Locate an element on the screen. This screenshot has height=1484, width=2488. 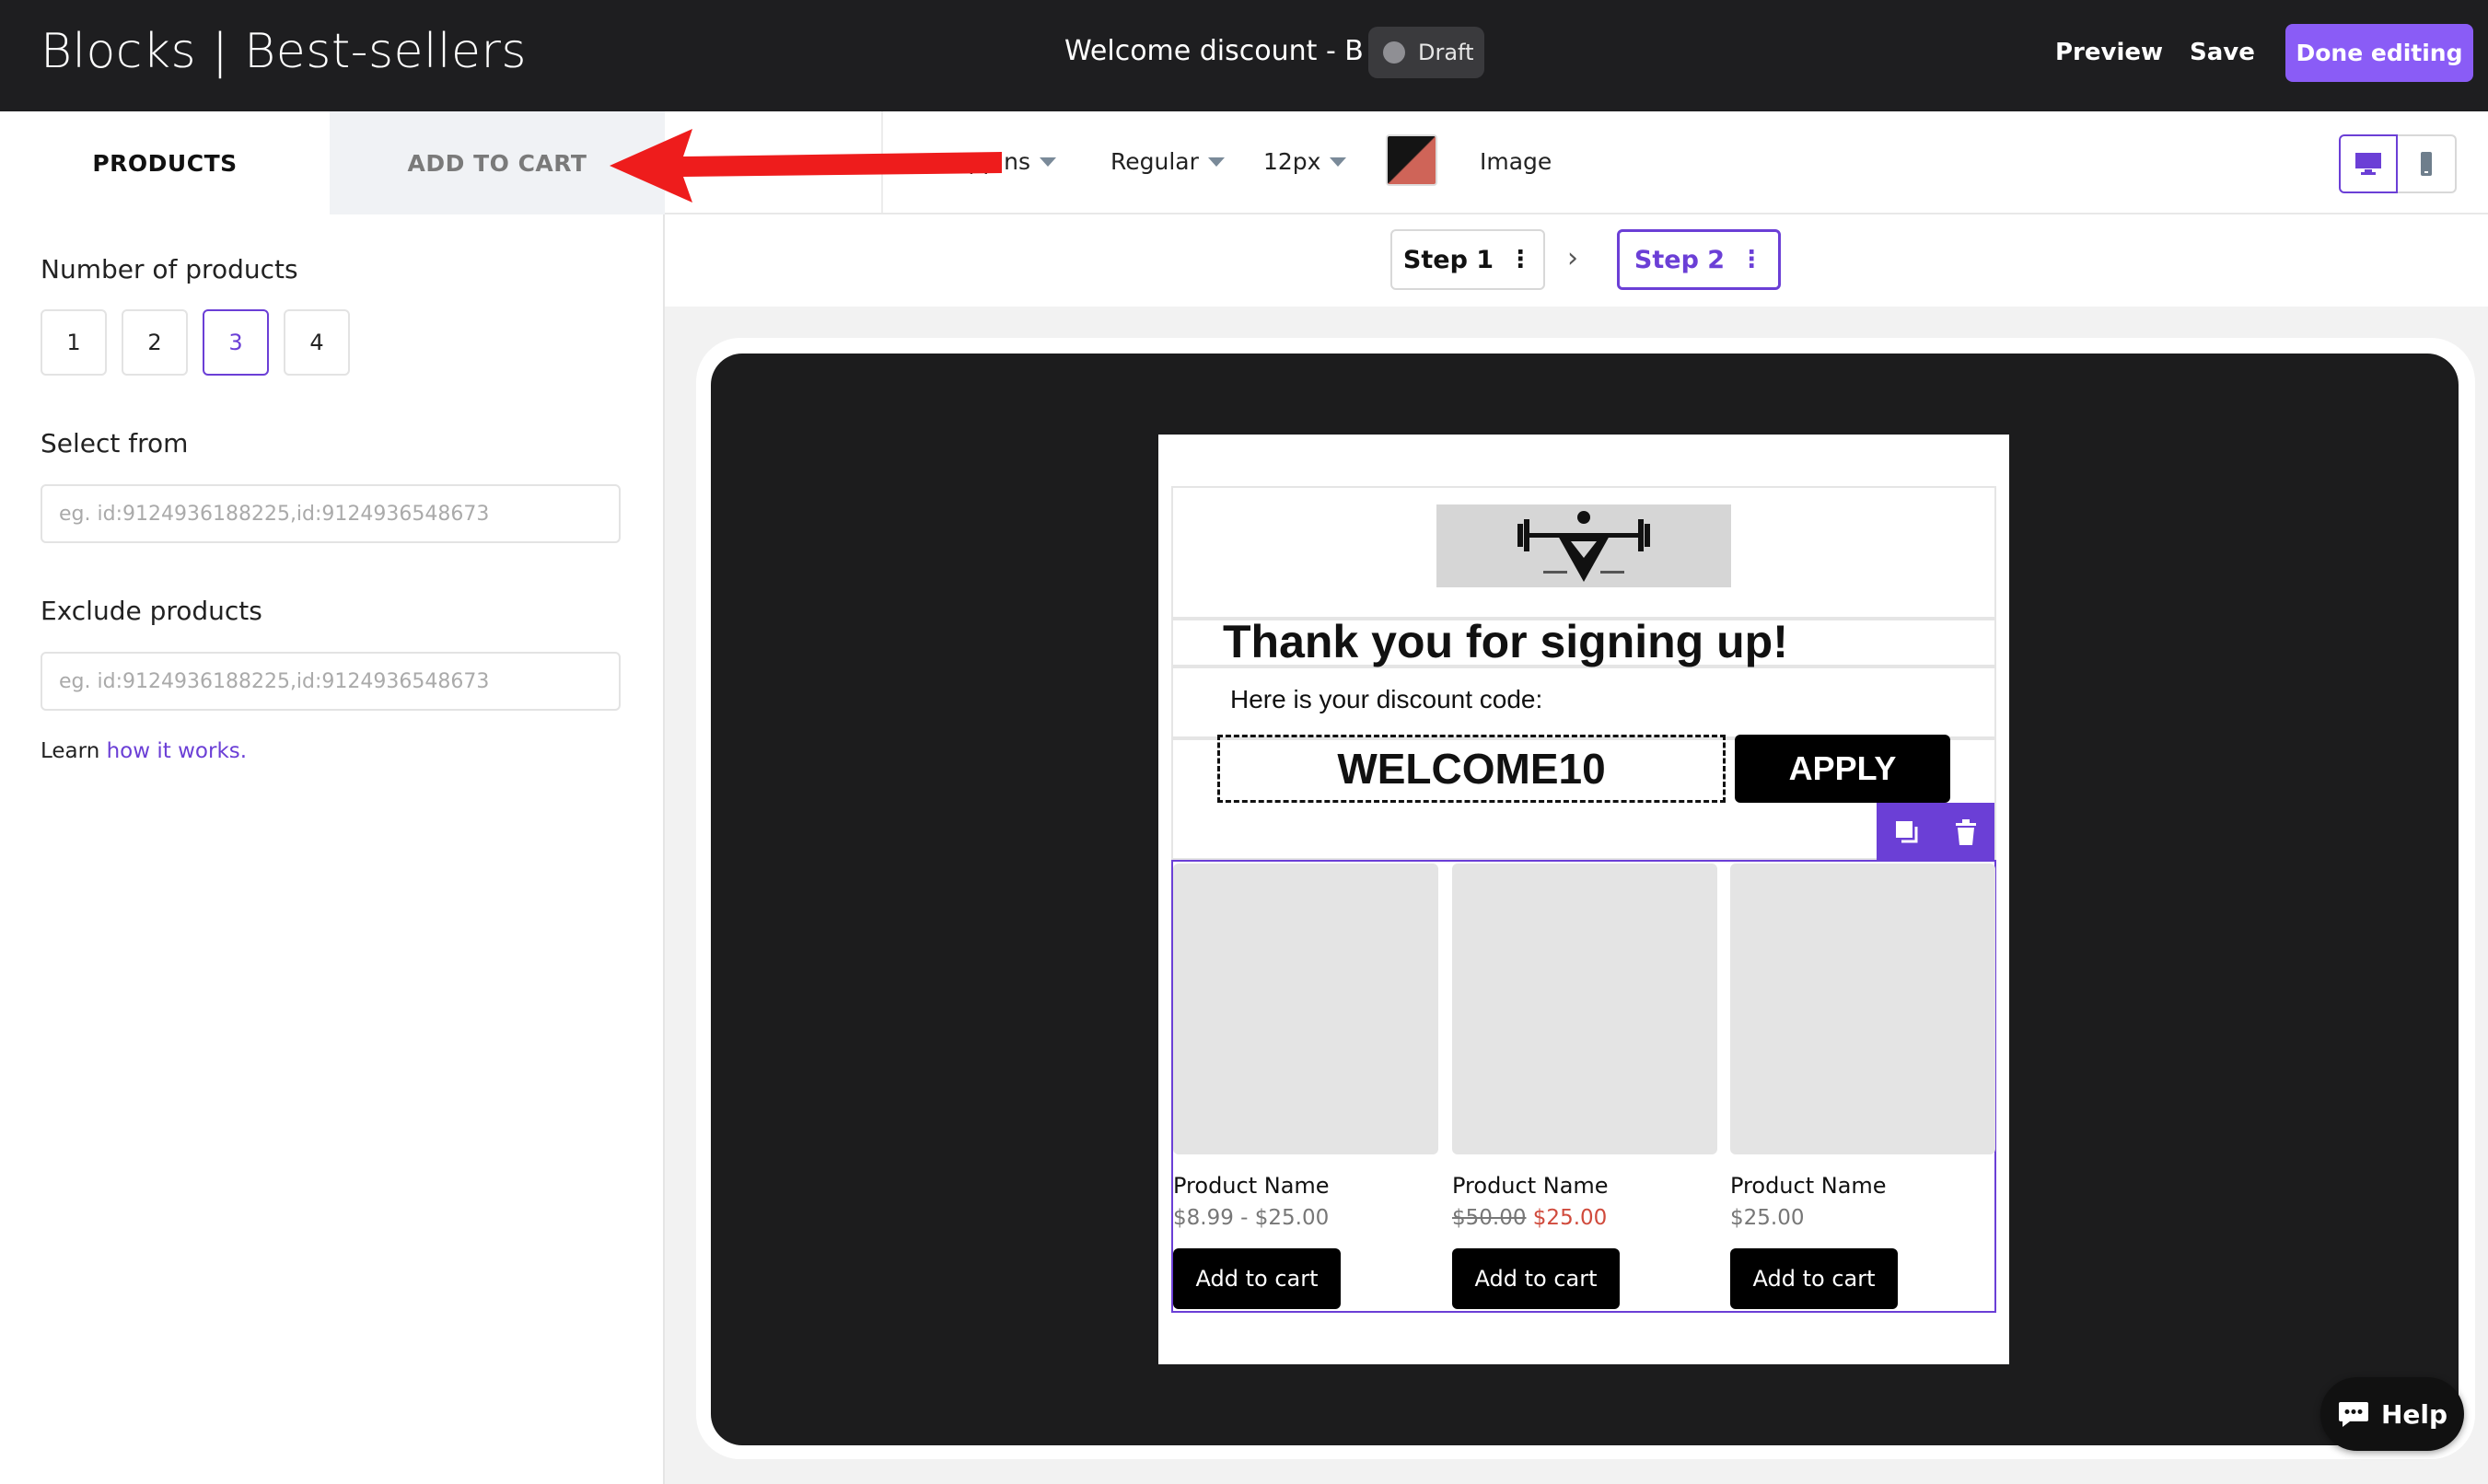
app-title: Blocks | Best-sellers is located at coordinates (284, 51).